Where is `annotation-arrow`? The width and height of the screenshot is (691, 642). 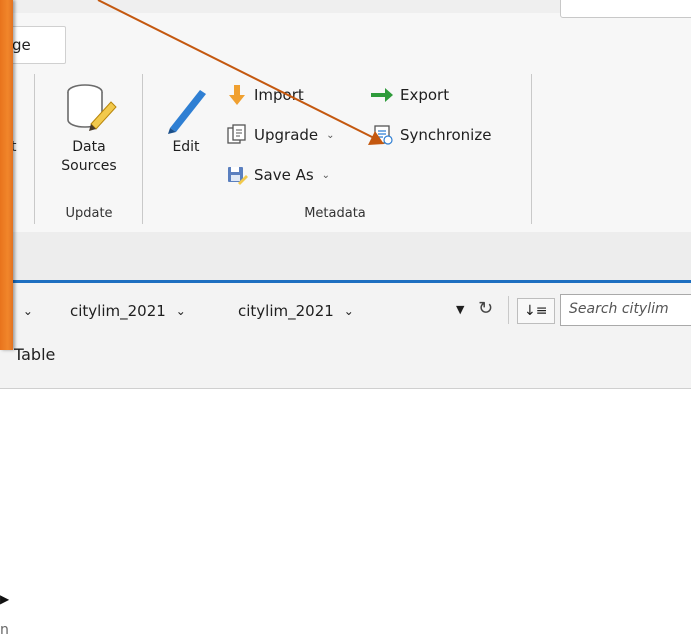
annotation-arrow is located at coordinates (240, 72).